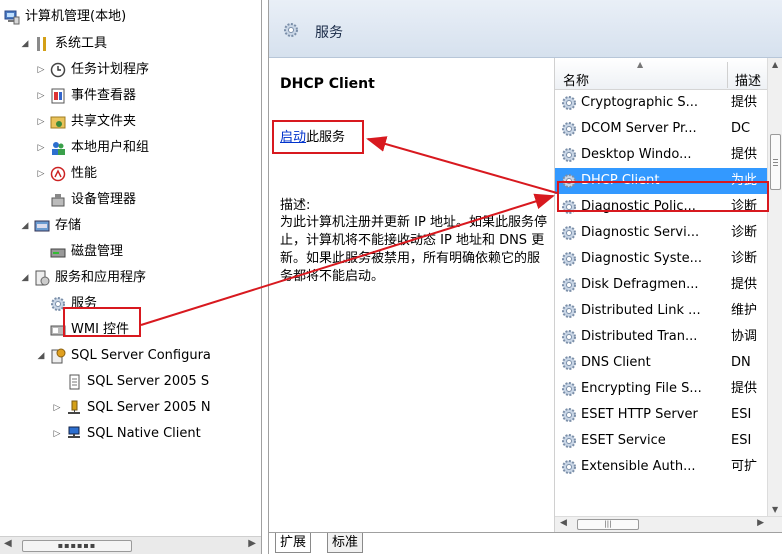 This screenshot has width=782, height=554. What do you see at coordinates (74, 408) in the screenshot?
I see `network-icon` at bounding box center [74, 408].